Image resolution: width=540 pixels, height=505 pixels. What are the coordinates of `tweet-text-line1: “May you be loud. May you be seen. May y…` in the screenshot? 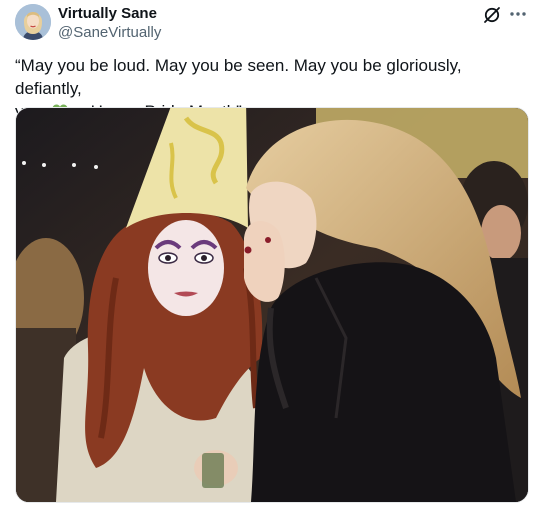 It's located at (238, 77).